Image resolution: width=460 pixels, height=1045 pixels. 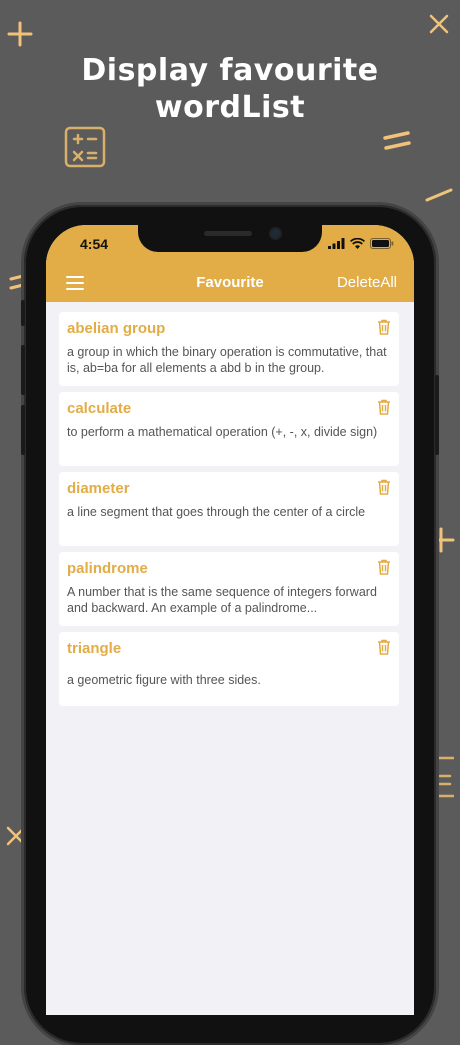 I want to click on delete-all-button: DeleteAll, so click(x=367, y=282).